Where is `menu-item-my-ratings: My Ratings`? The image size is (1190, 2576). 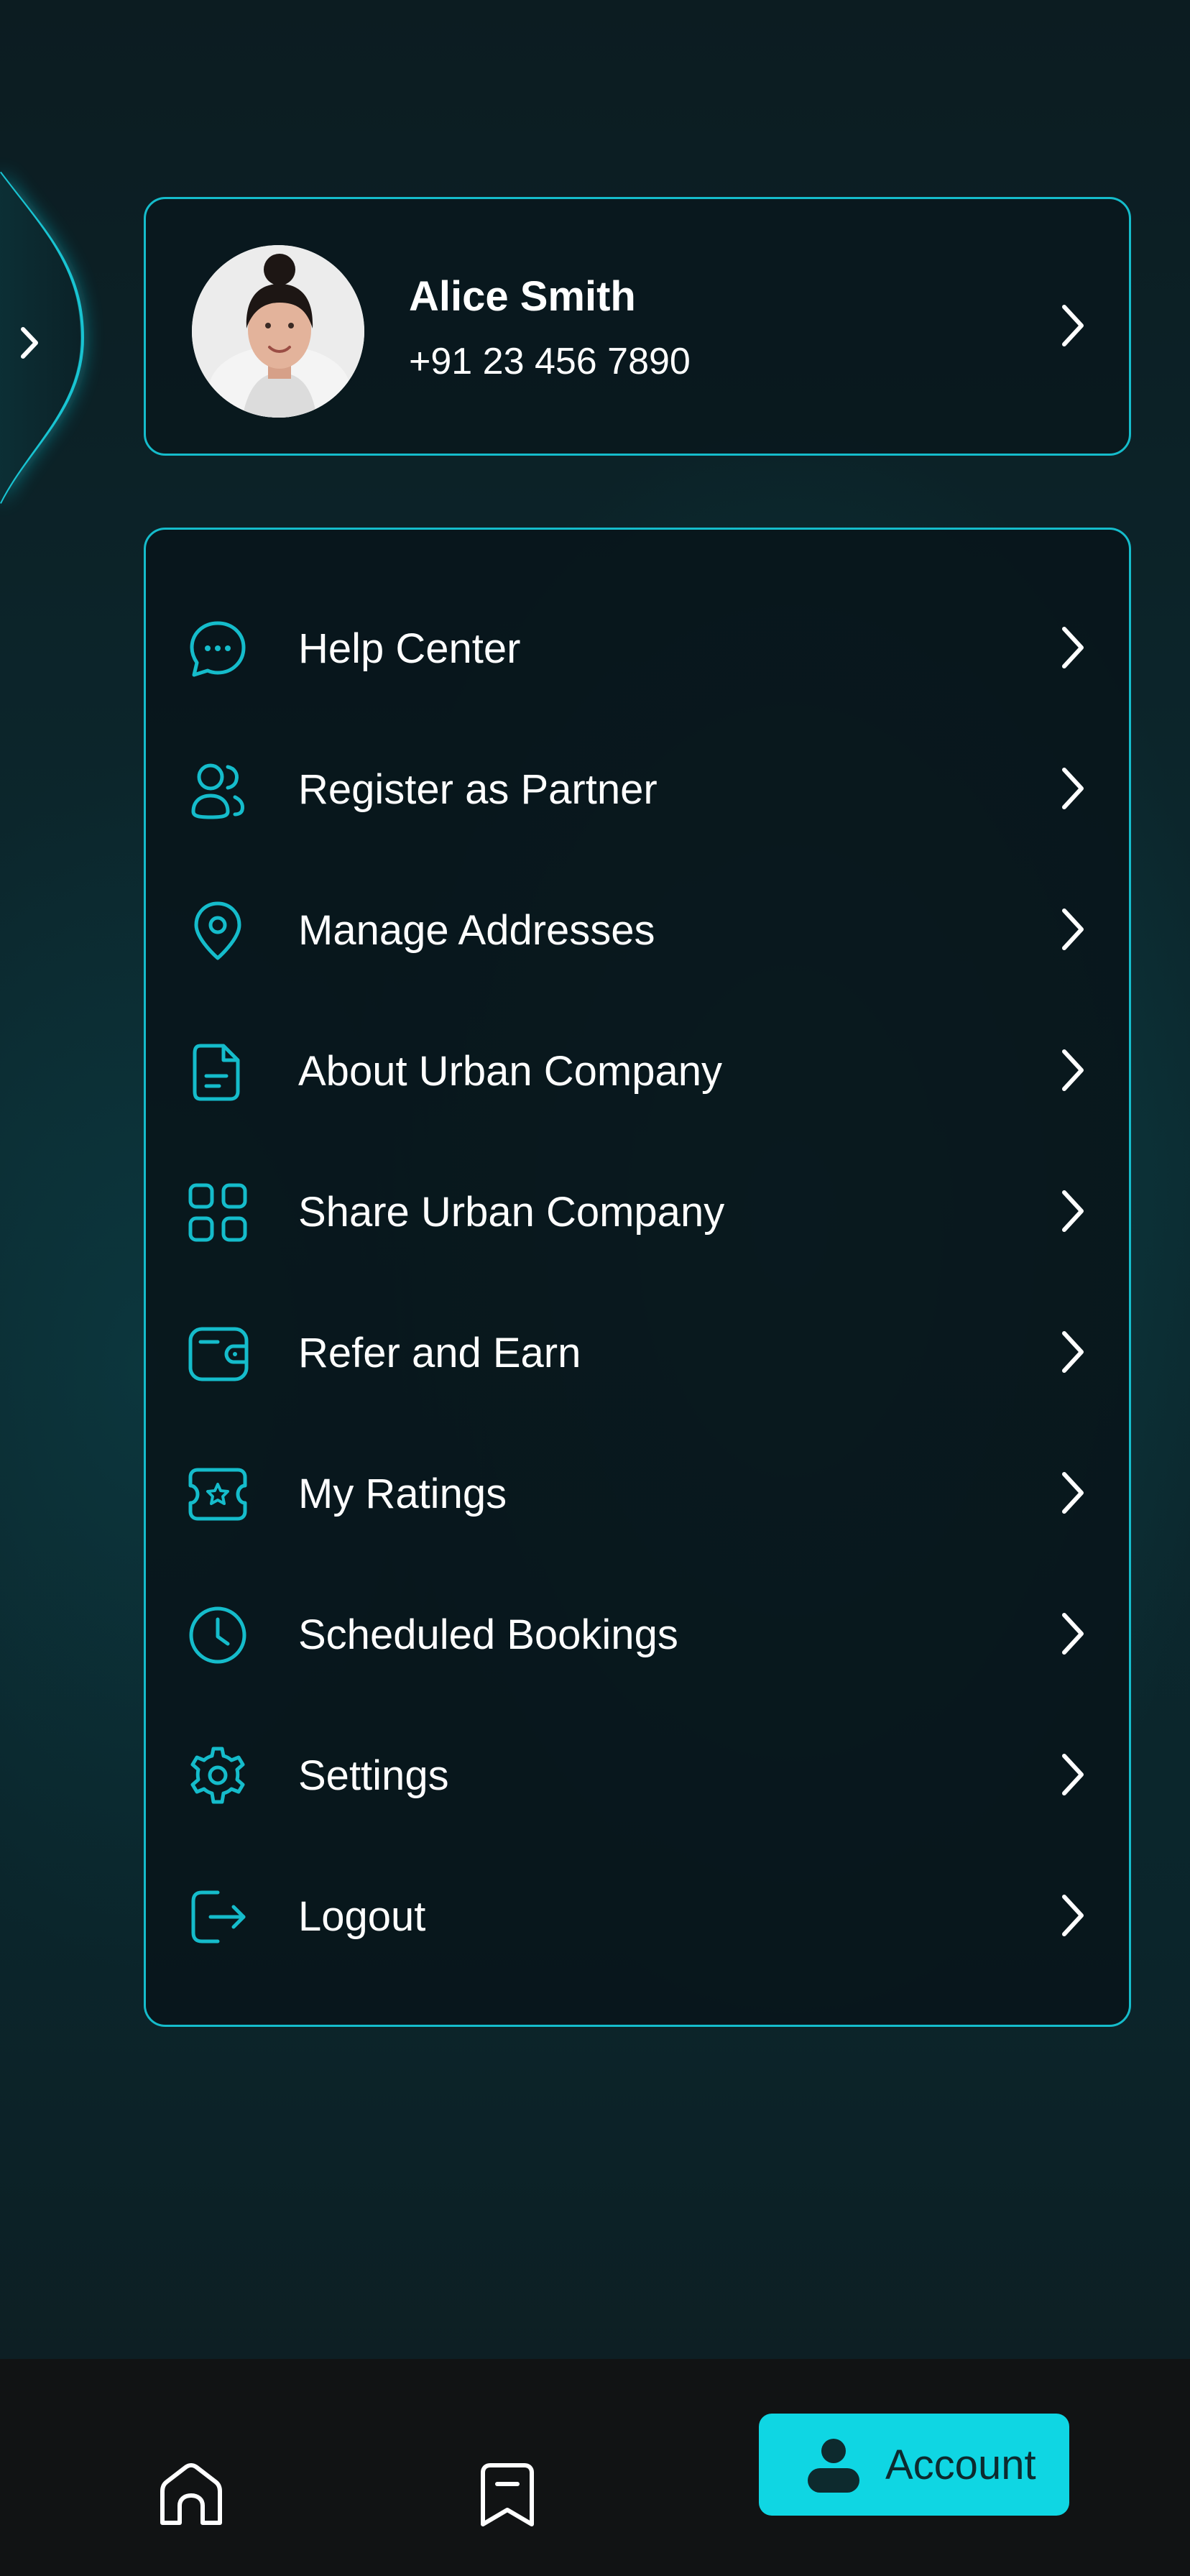 menu-item-my-ratings: My Ratings is located at coordinates (637, 1492).